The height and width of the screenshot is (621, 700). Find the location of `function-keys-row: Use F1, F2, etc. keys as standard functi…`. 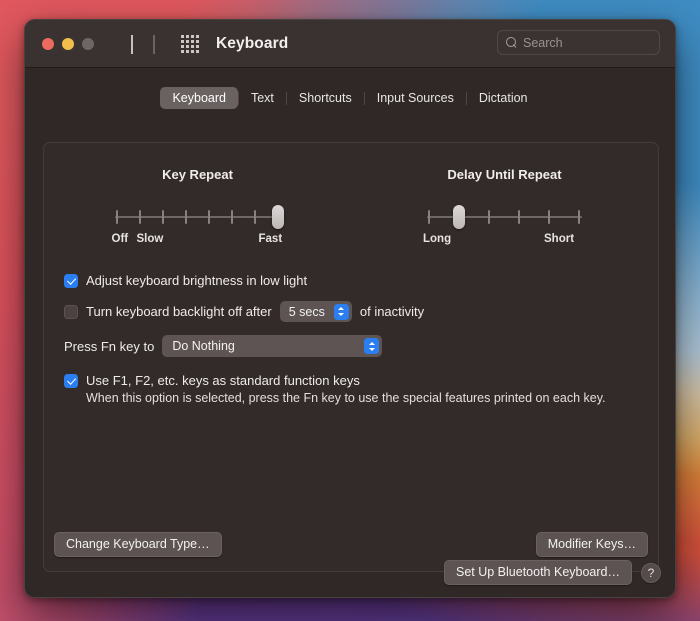

function-keys-row: Use F1, F2, etc. keys as standard functi… is located at coordinates (361, 380).